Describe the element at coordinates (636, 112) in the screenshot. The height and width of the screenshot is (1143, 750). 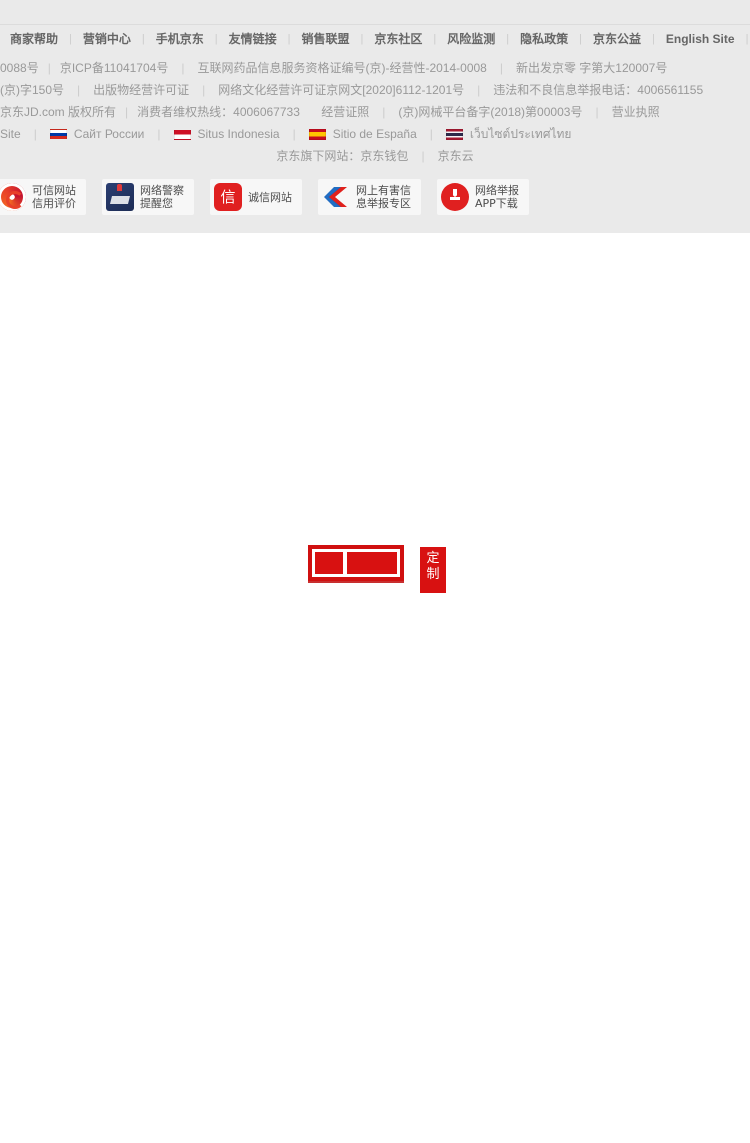
I see `legal-business-license: 营业执照` at that location.